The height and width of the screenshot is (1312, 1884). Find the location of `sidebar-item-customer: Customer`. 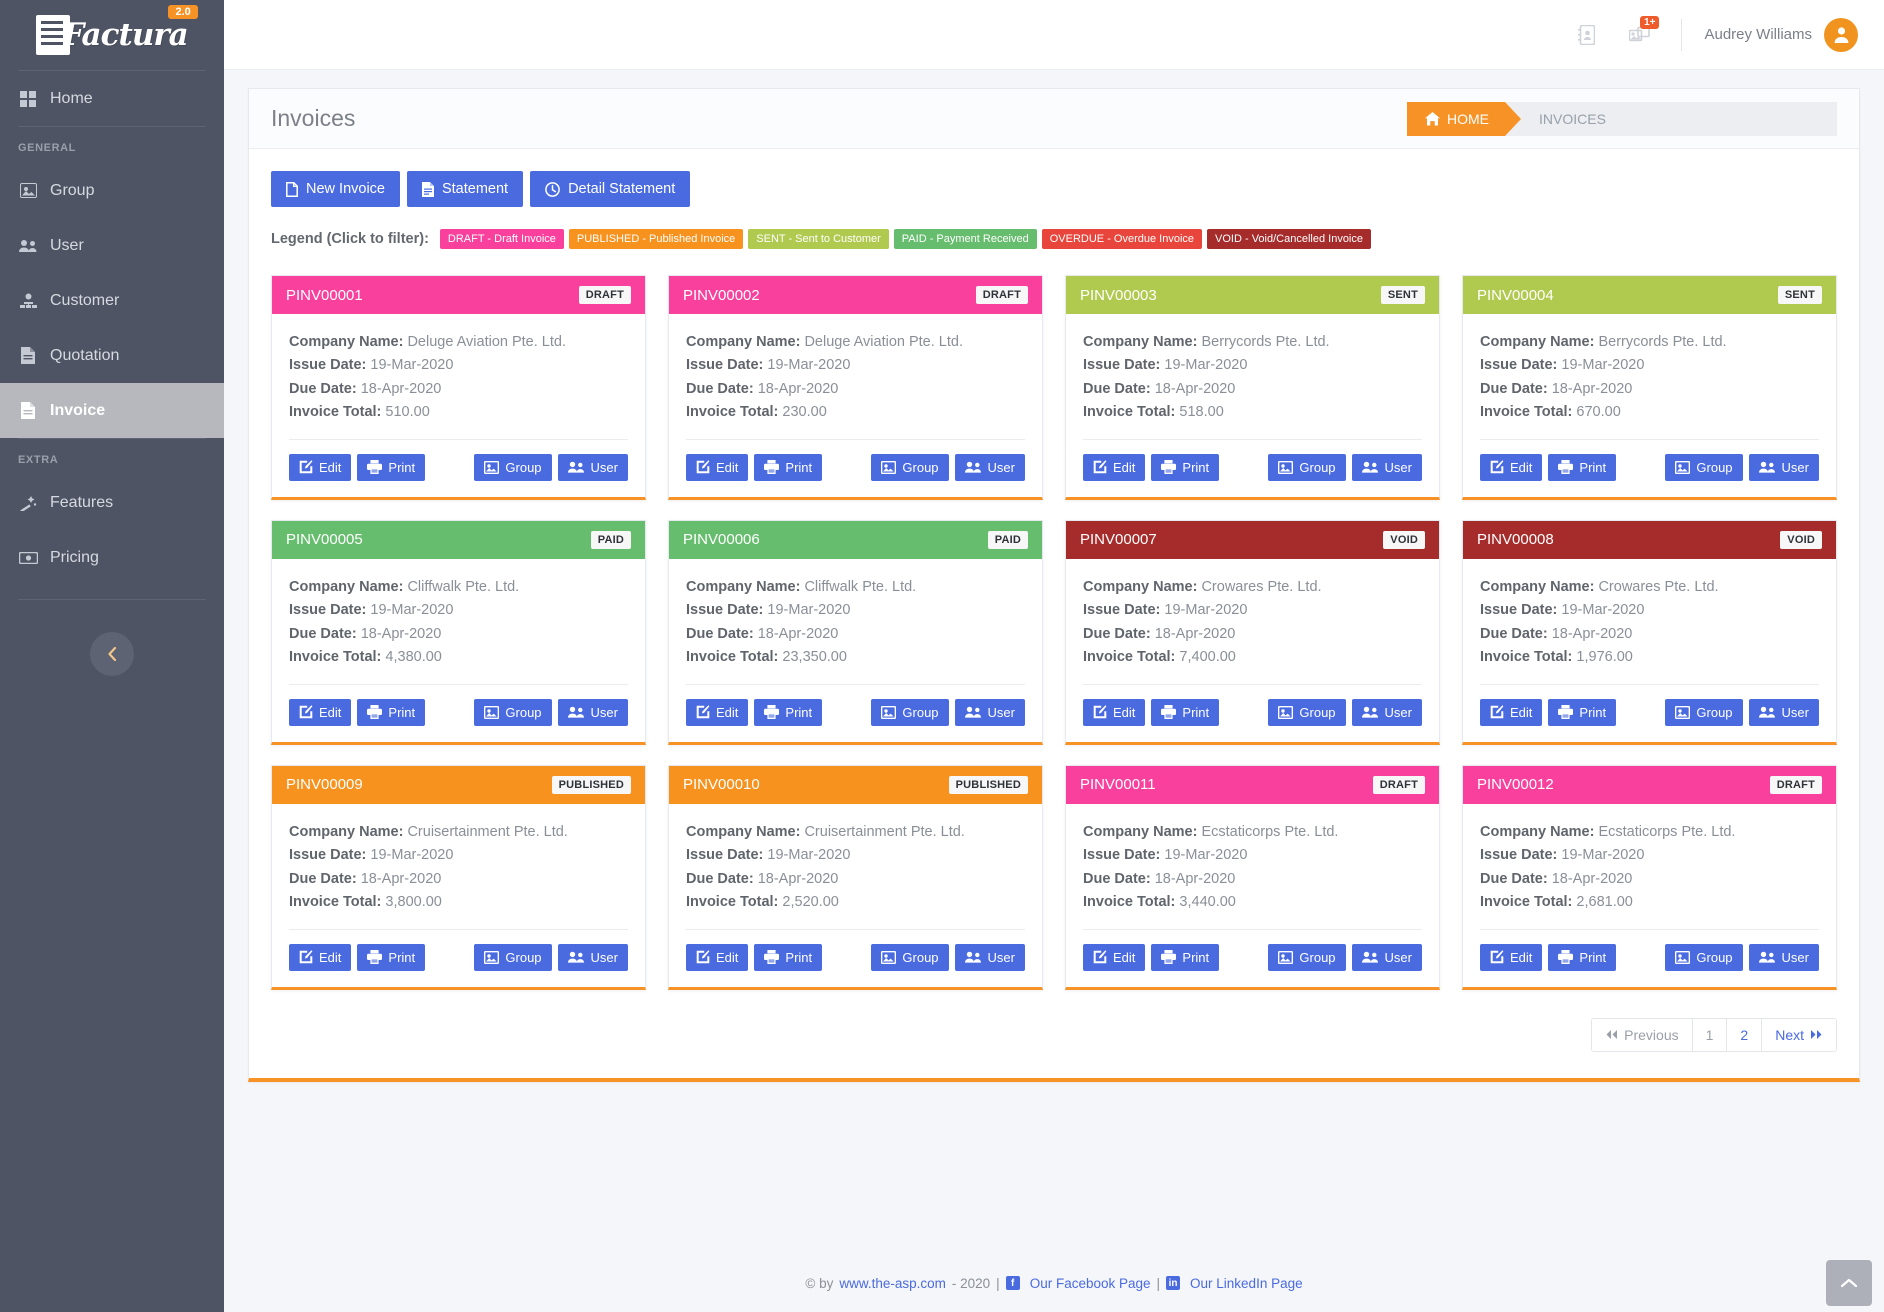

sidebar-item-customer: Customer is located at coordinates (112, 300).